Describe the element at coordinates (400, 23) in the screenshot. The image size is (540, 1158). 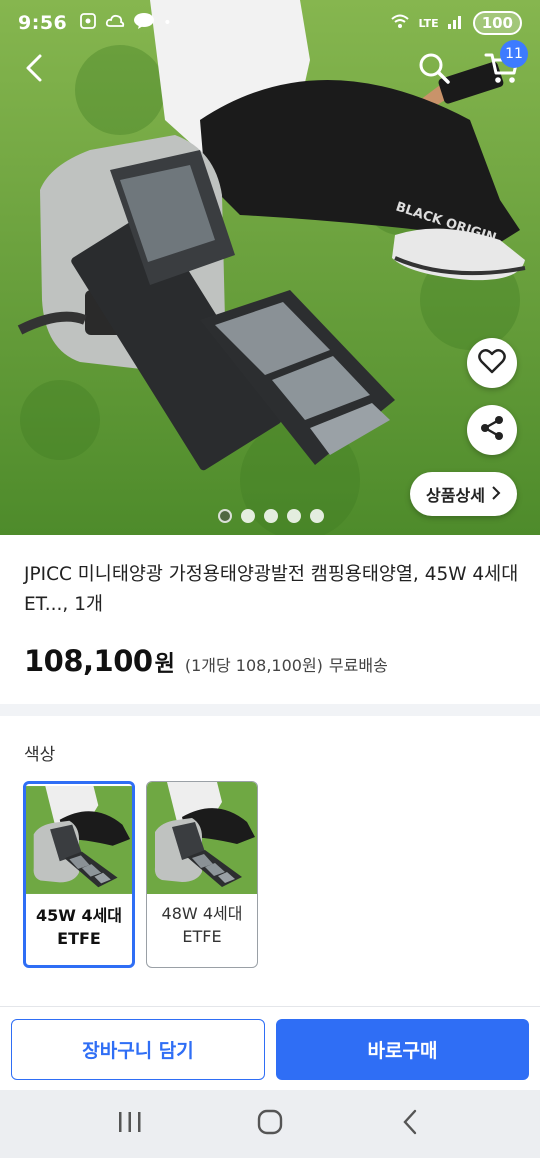
I see `wifi-icon` at that location.